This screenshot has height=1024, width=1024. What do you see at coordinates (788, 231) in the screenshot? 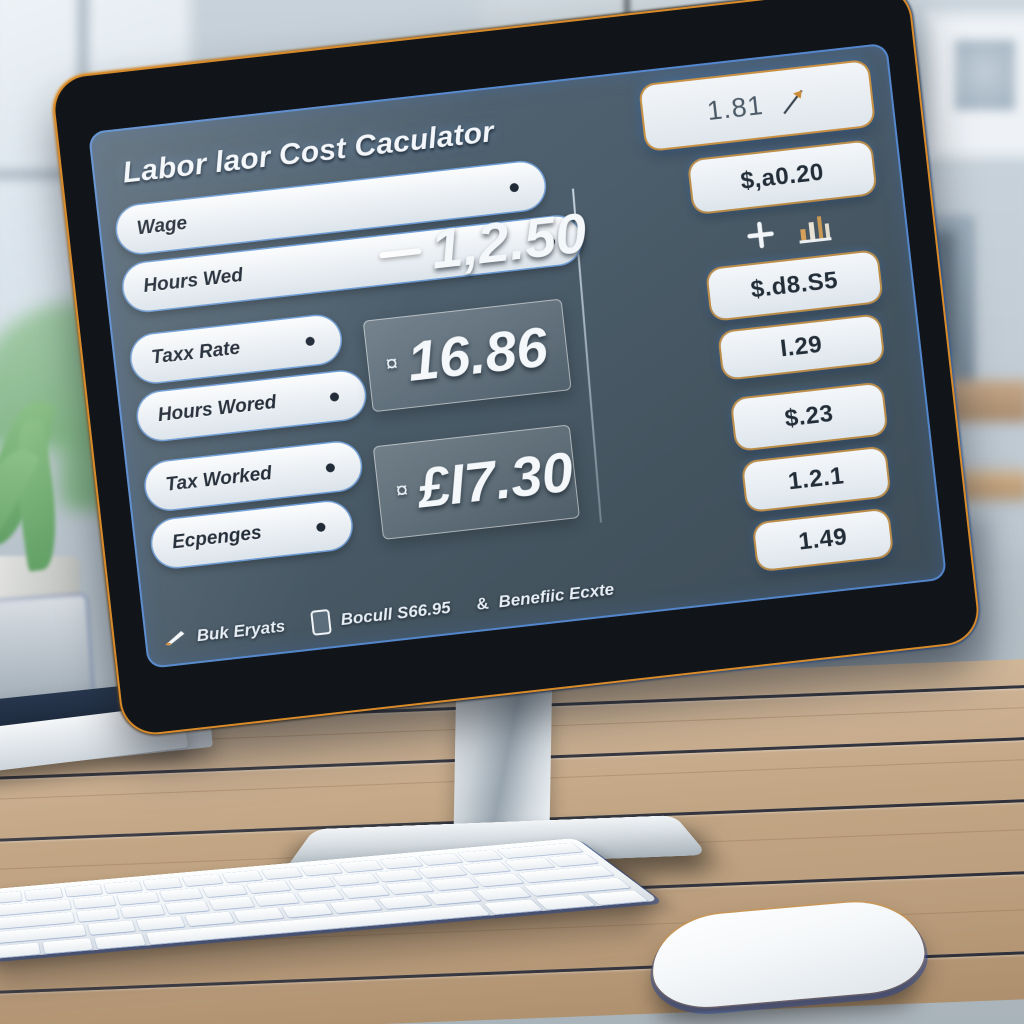
I see `action-icon-row` at bounding box center [788, 231].